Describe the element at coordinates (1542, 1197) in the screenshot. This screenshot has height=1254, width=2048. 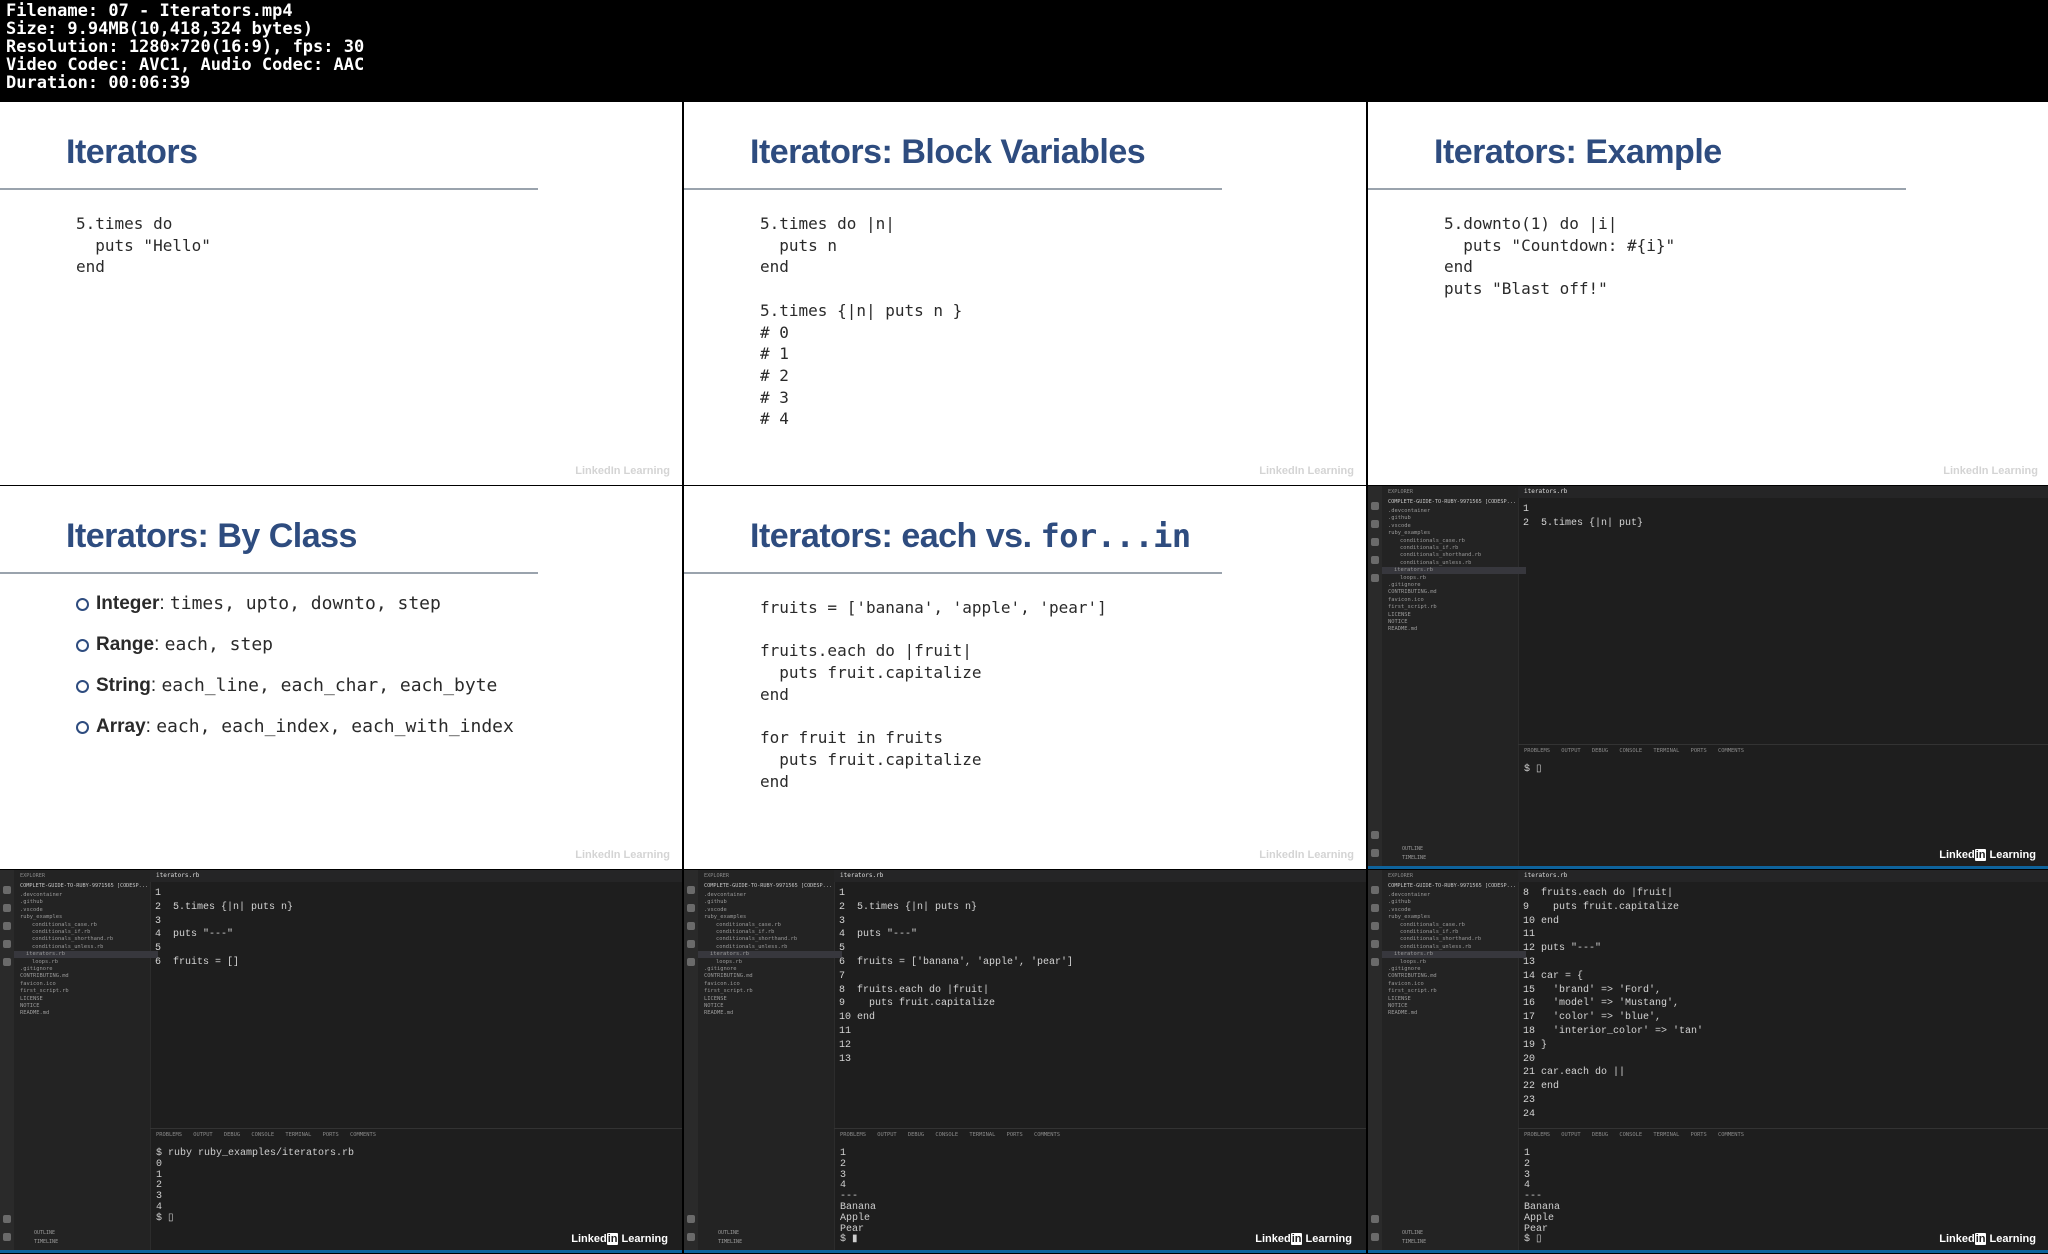
I see `terminal-output: 1 2 3 4 --- Banana Apple Pear $ ▯` at that location.